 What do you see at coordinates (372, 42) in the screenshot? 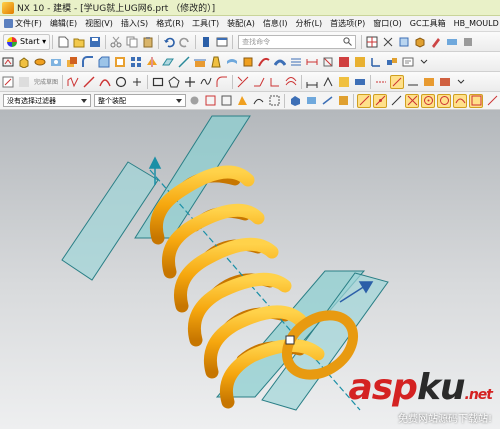
I see `view-grid-icon` at bounding box center [372, 42].